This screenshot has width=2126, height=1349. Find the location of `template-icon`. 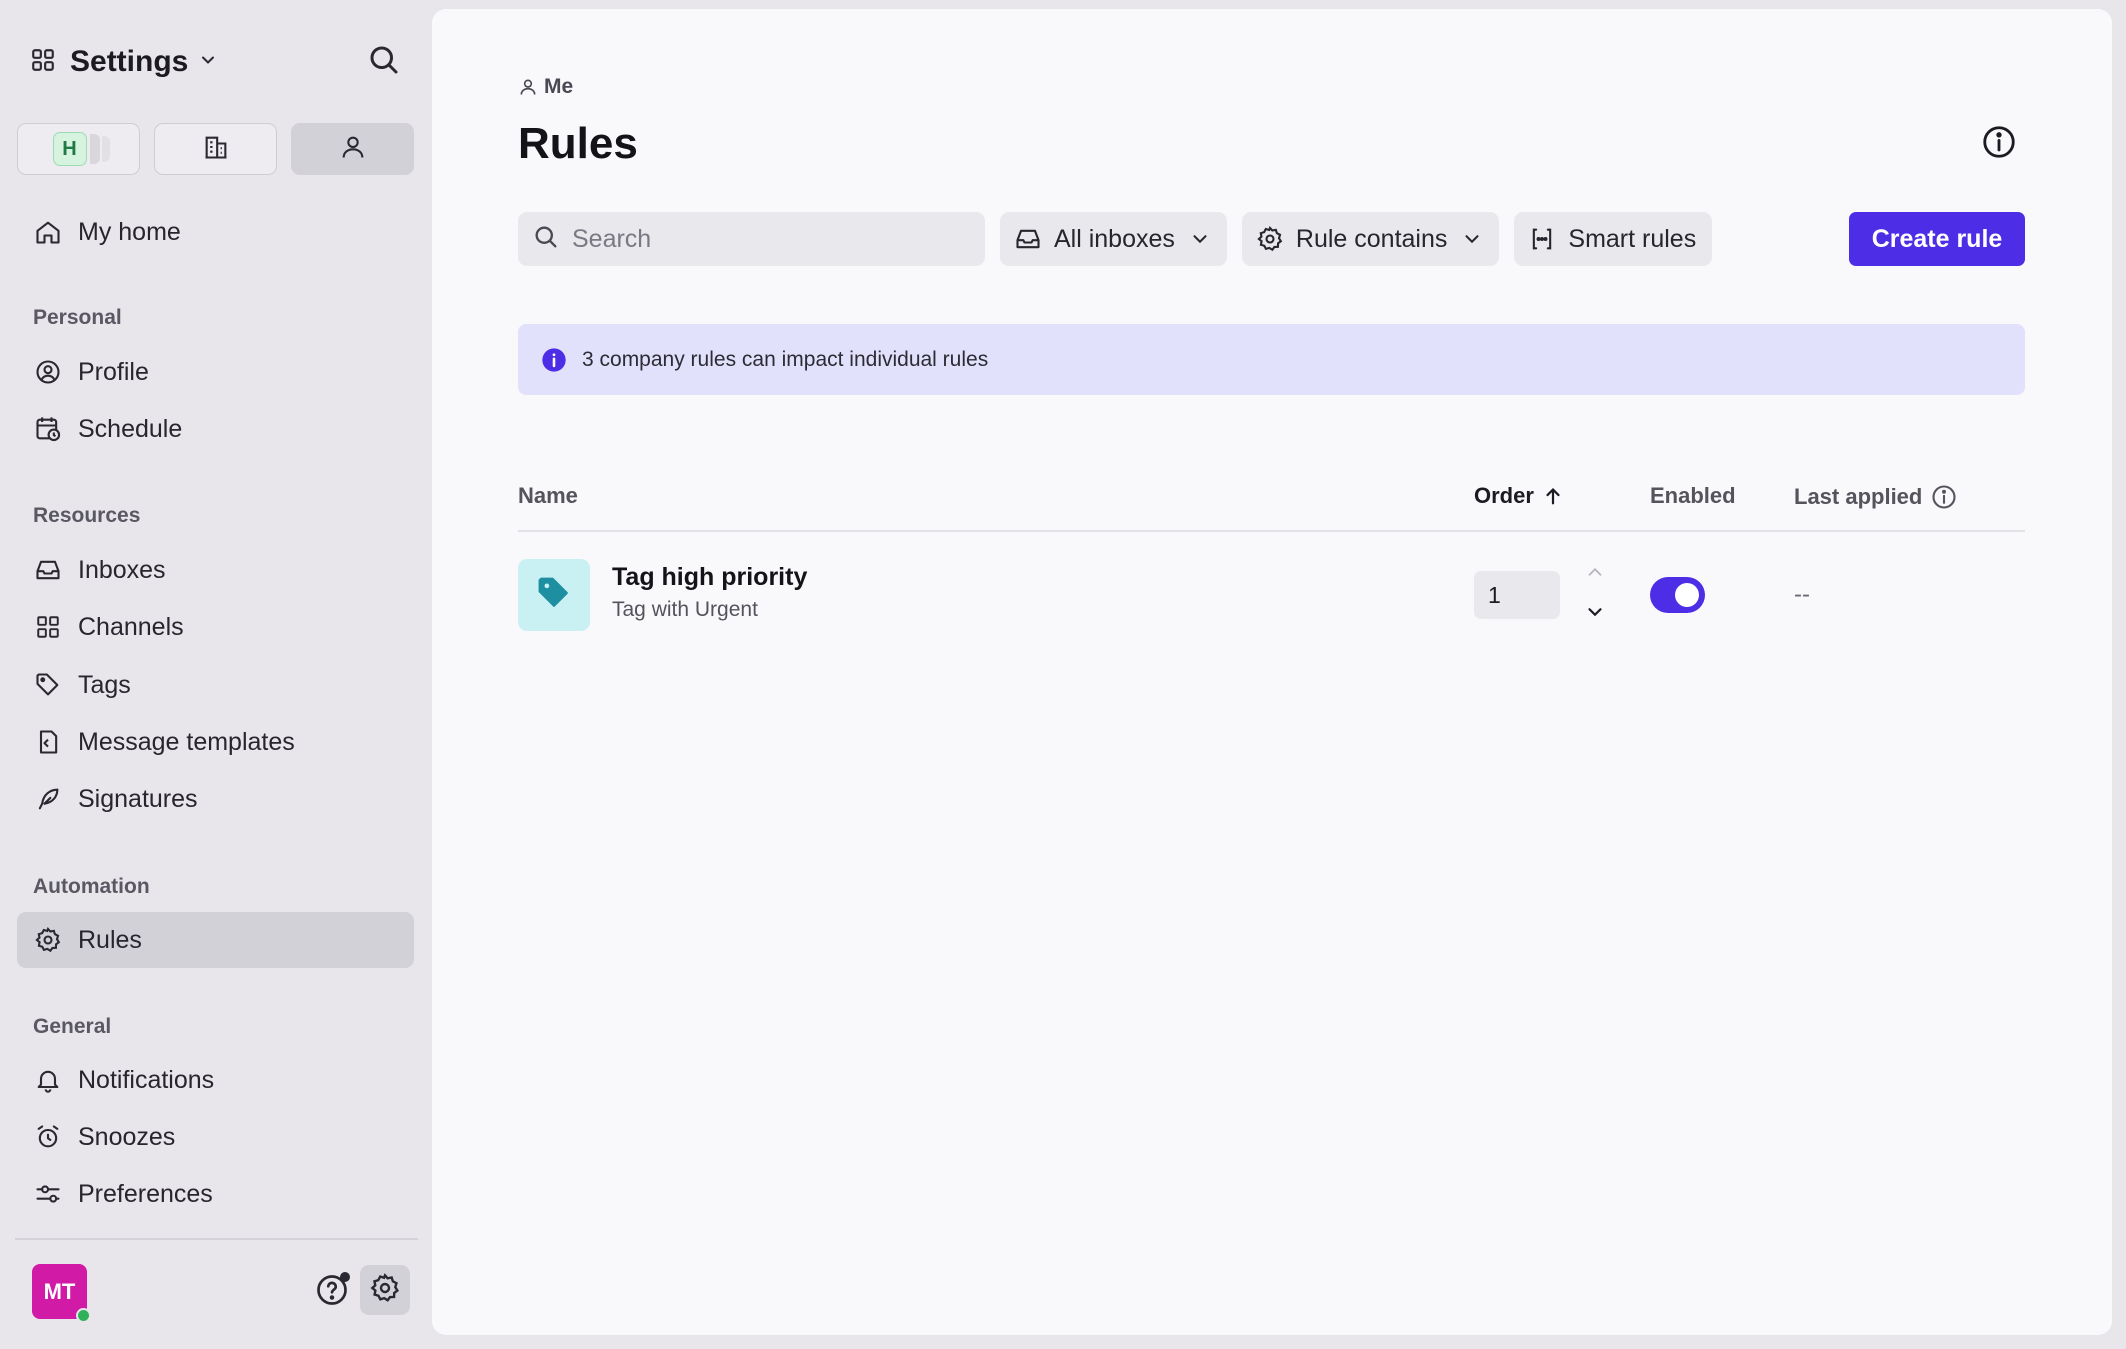

template-icon is located at coordinates (48, 742).